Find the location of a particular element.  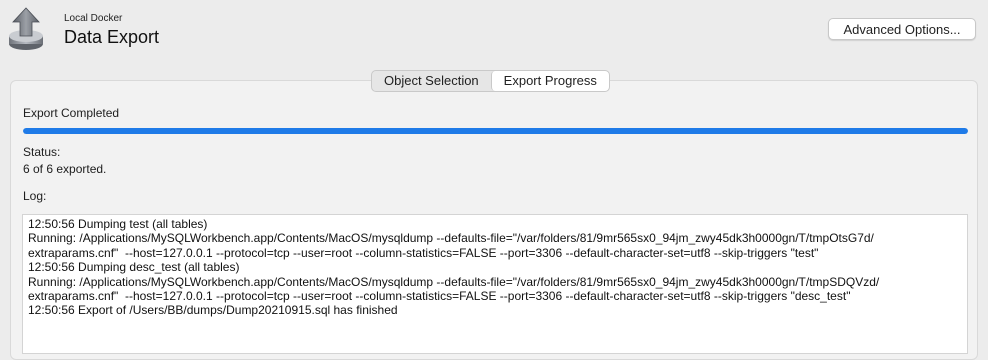

tab-bar: Object Selection Export Progress is located at coordinates (490, 81).